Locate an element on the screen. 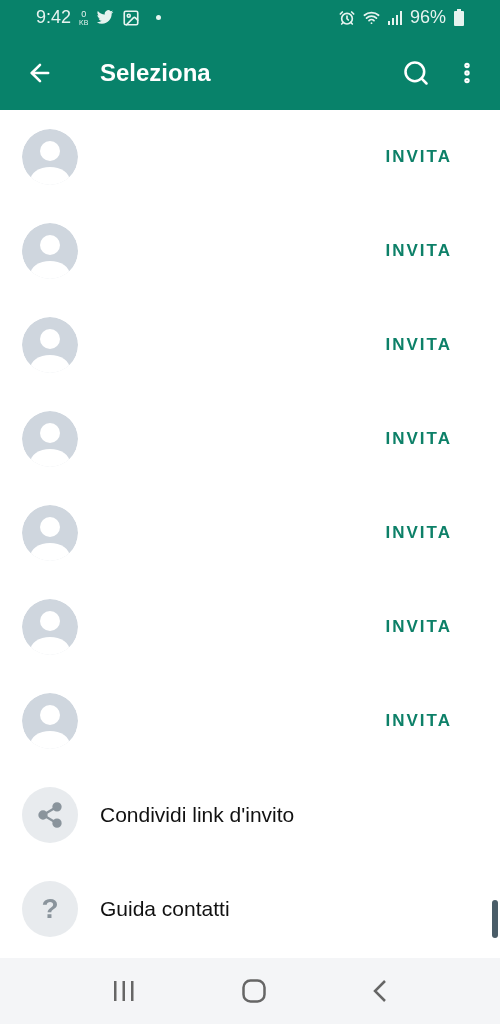 The width and height of the screenshot is (500, 1024). recent-apps-button is located at coordinates (124, 991).